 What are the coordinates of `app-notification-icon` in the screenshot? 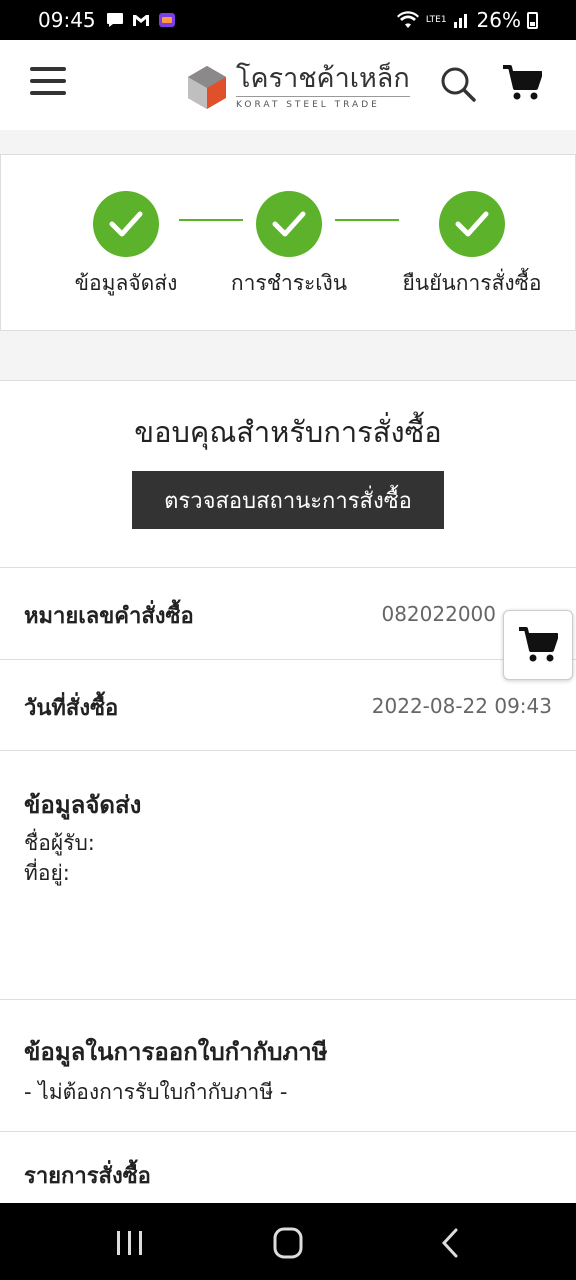 It's located at (166, 20).